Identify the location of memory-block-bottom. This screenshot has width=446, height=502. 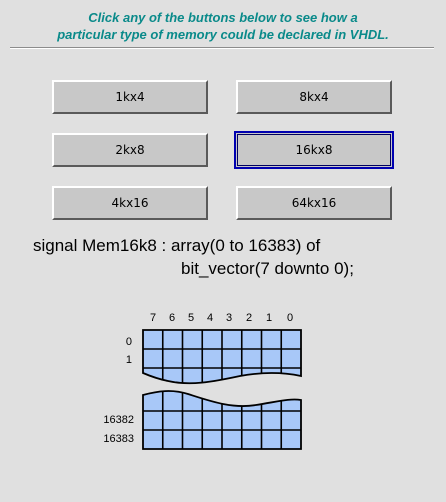
(222, 420).